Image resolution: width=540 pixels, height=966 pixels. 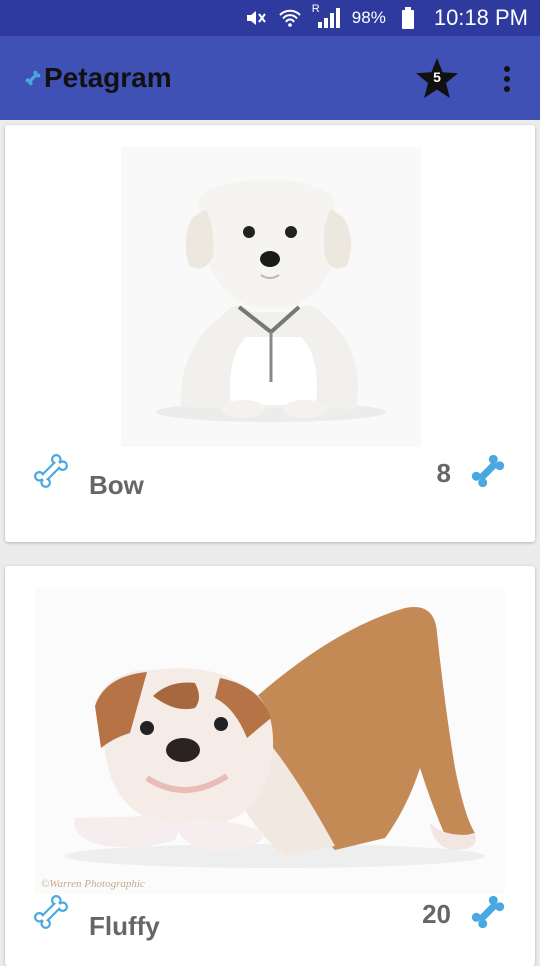 What do you see at coordinates (480, 17) in the screenshot?
I see `clock: 10:18 PM` at bounding box center [480, 17].